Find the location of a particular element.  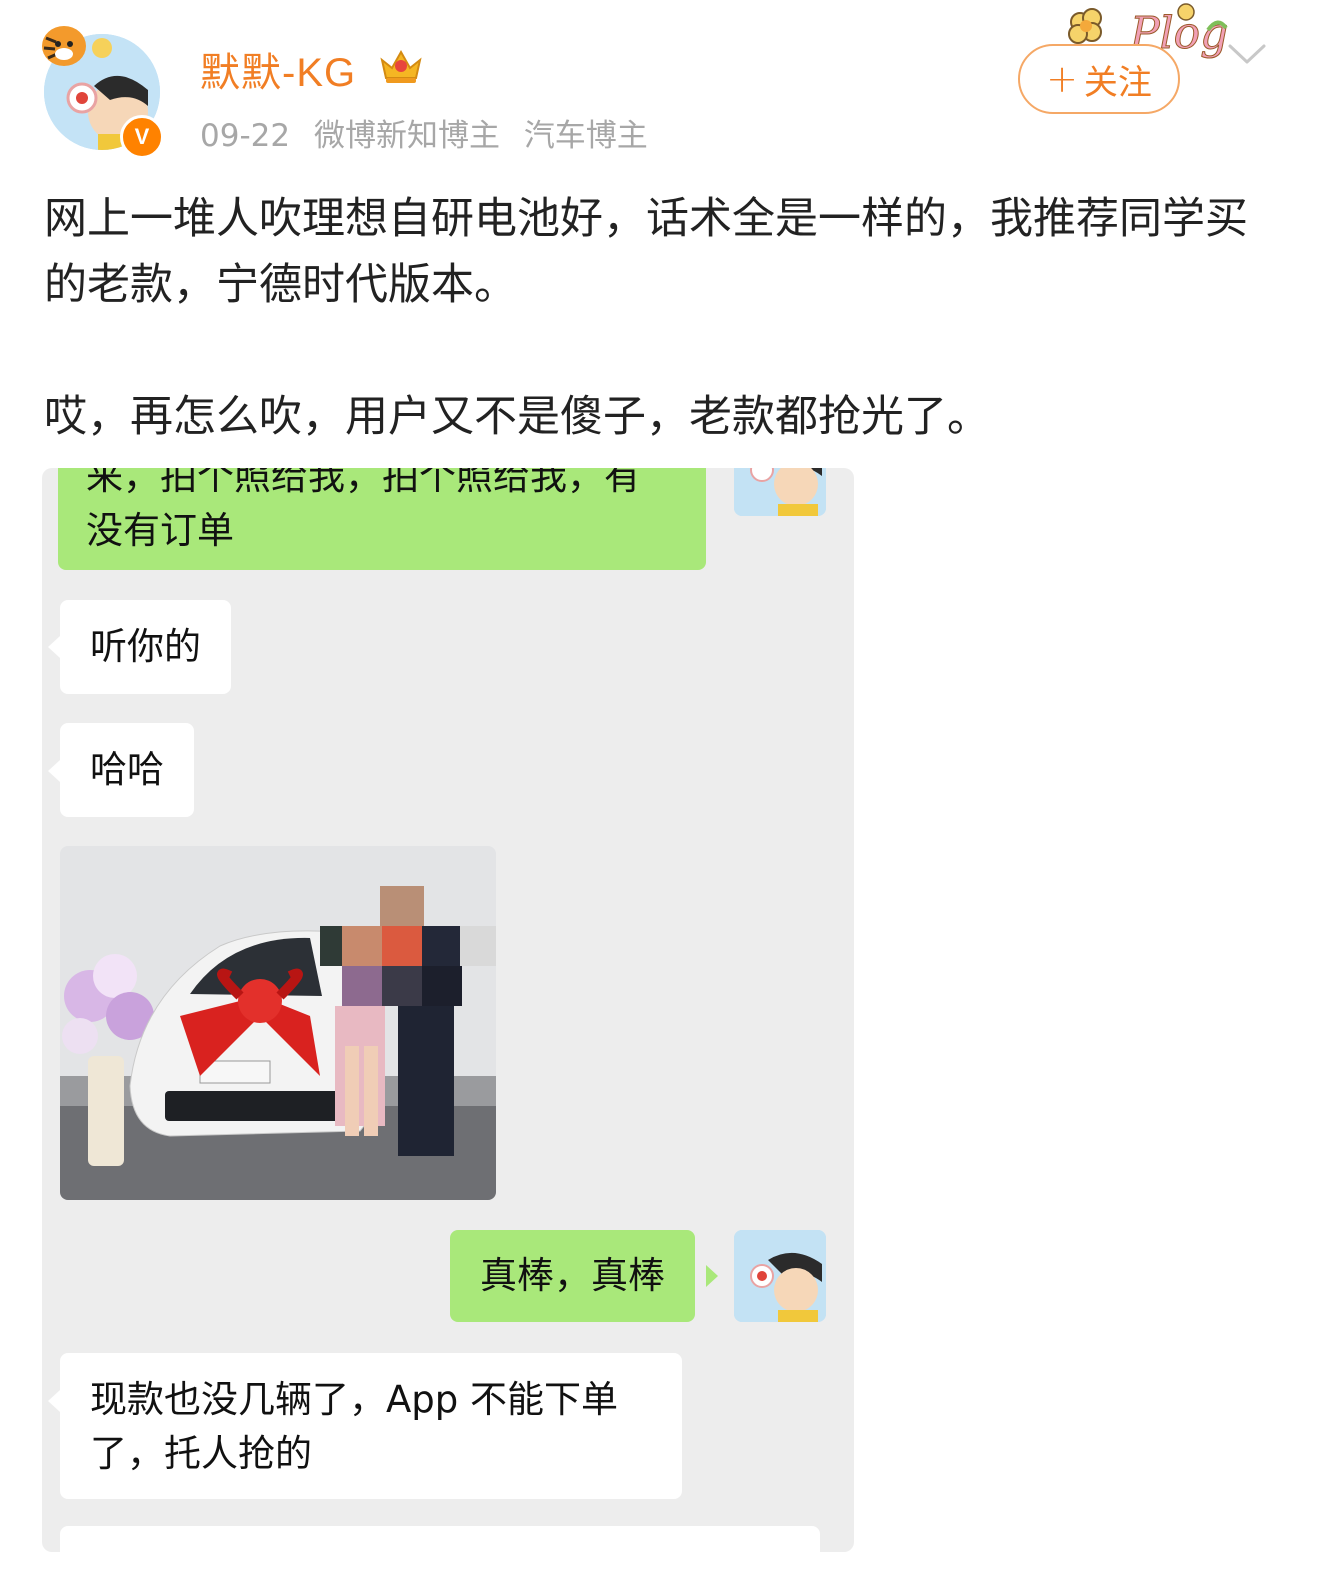

chevron-down-icon is located at coordinates (1247, 55).